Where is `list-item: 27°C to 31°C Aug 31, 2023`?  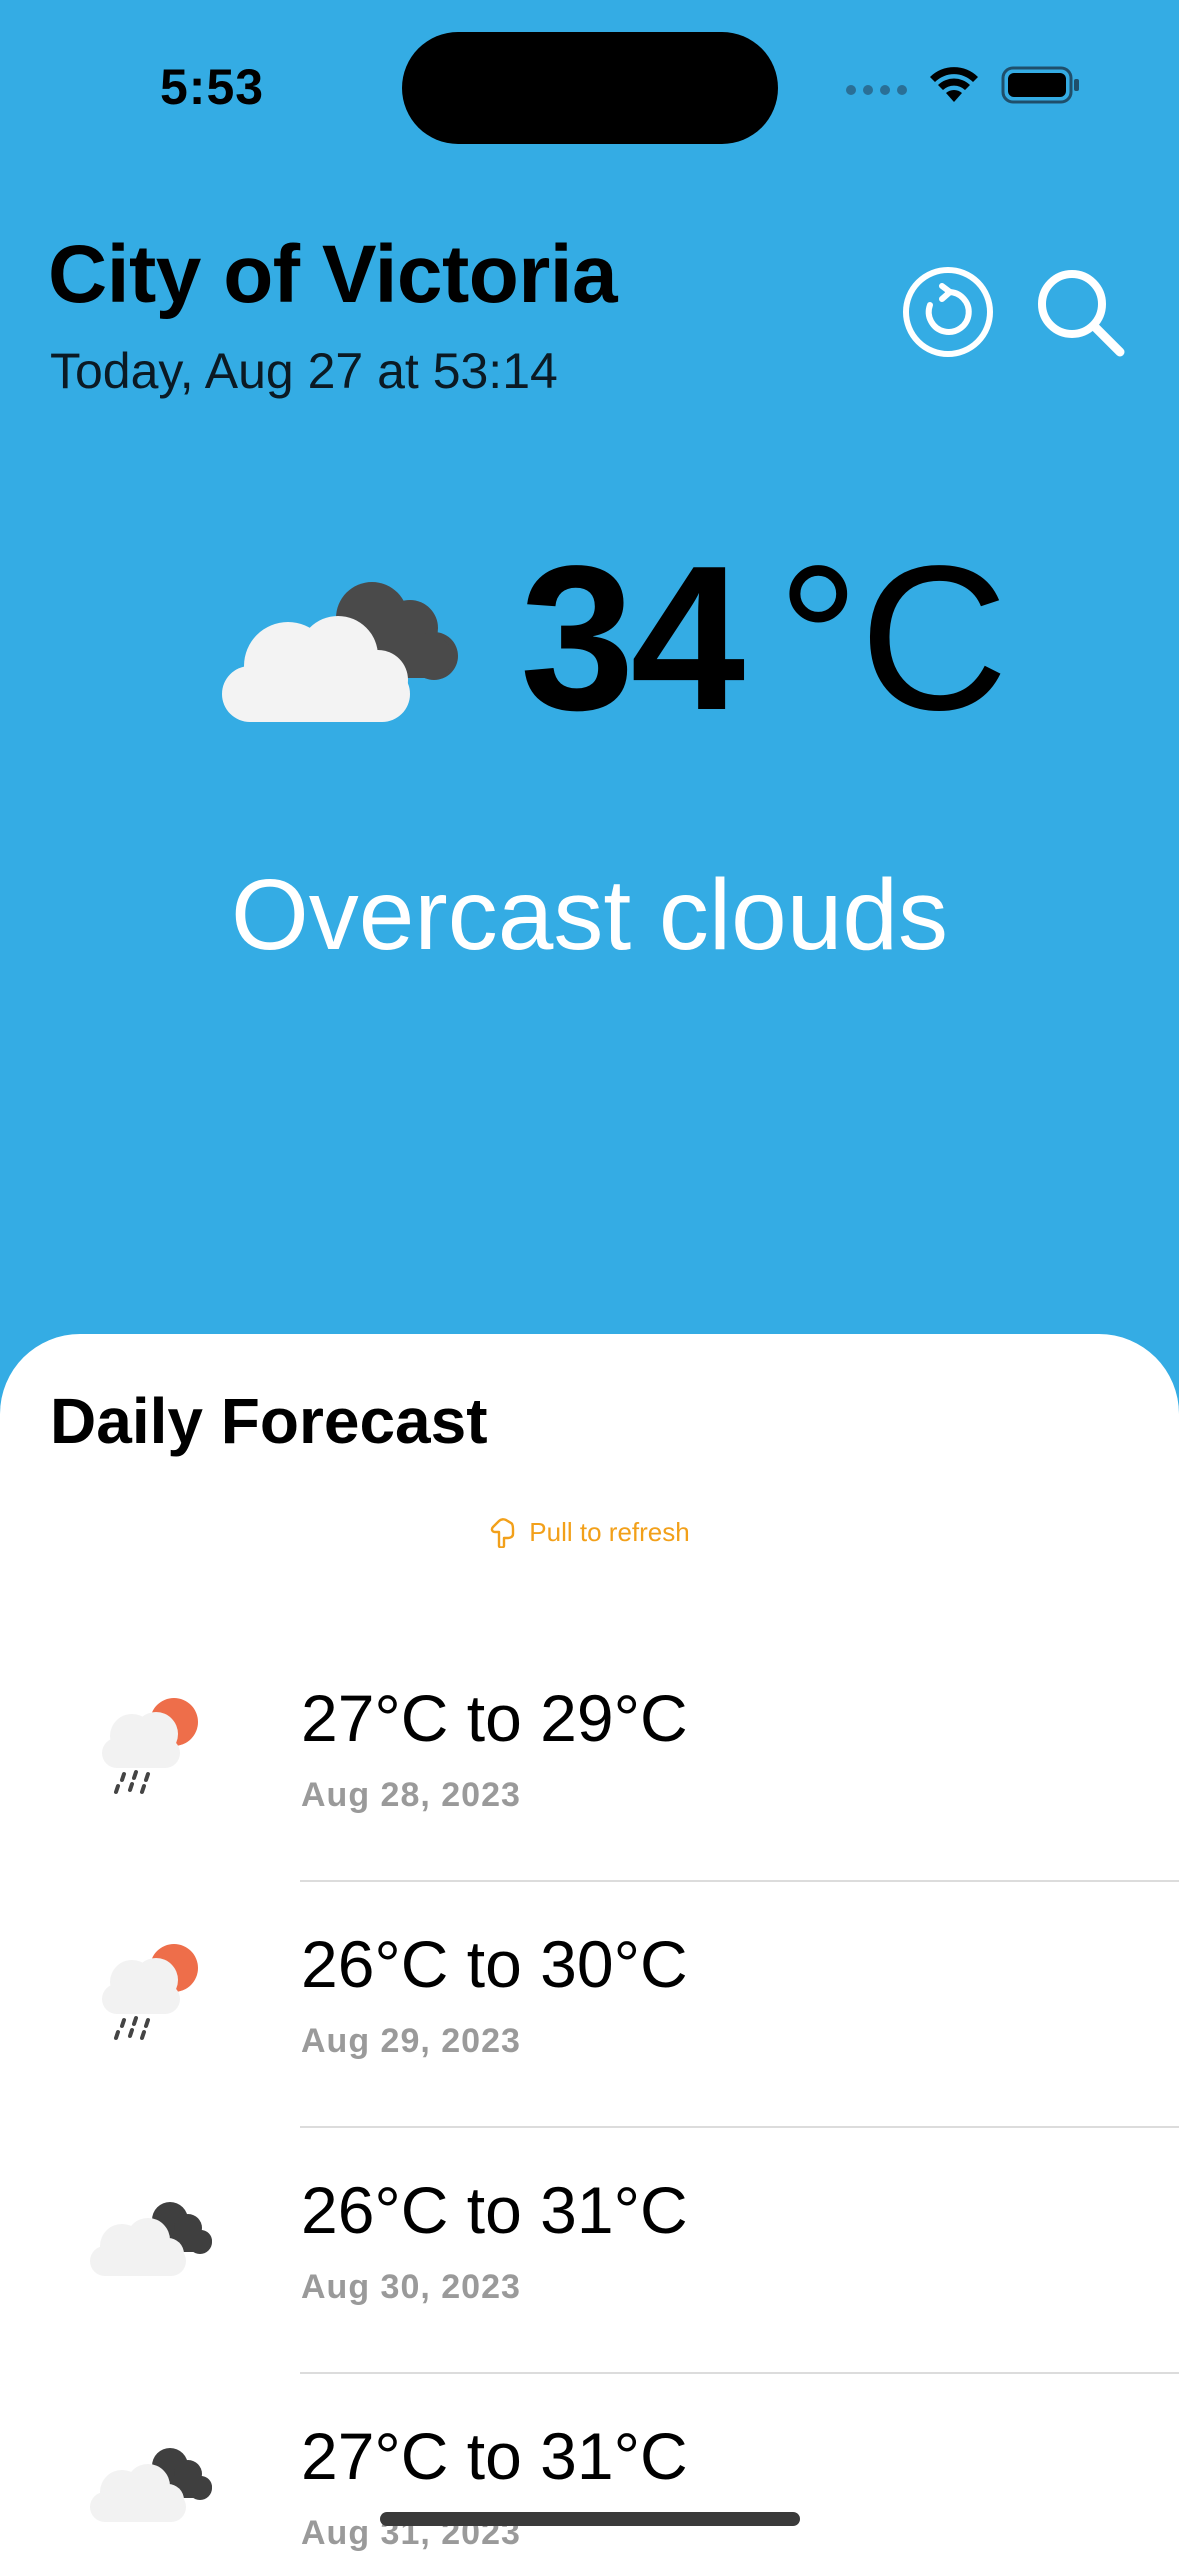
list-item: 27°C to 31°C Aug 31, 2023 is located at coordinates (589, 2465).